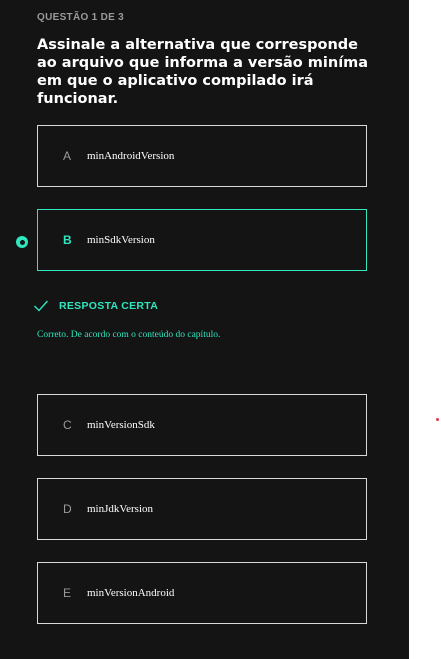  I want to click on option-d: D minJdkVersion, so click(202, 509).